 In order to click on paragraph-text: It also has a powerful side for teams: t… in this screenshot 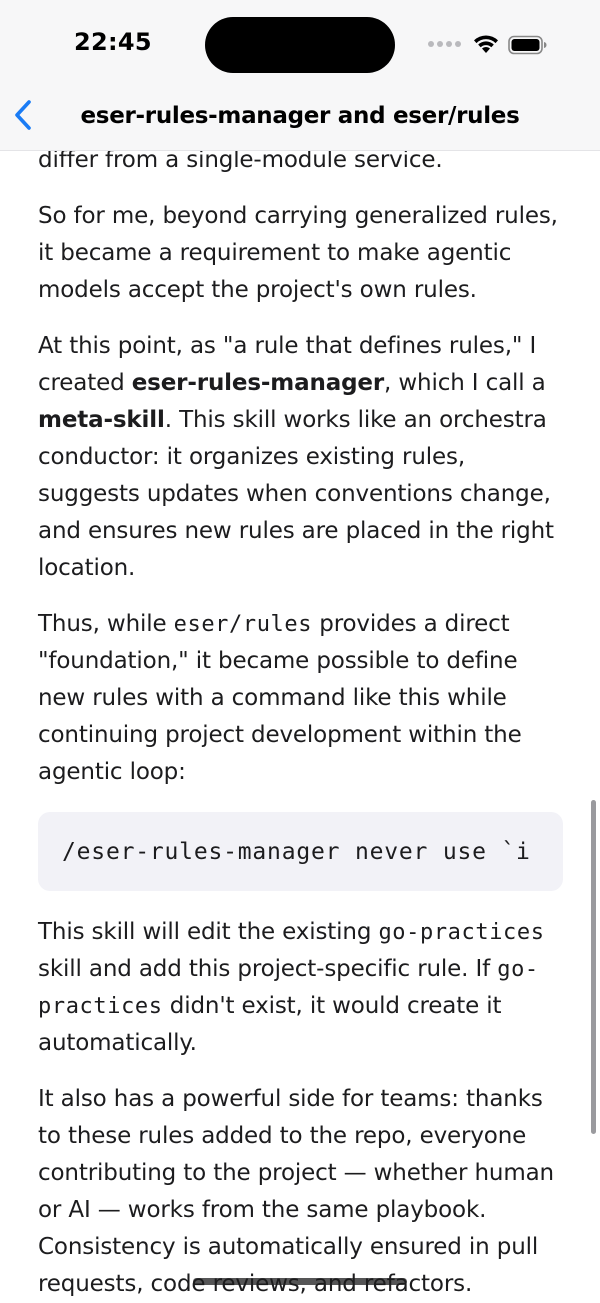, I will do `click(296, 1191)`.